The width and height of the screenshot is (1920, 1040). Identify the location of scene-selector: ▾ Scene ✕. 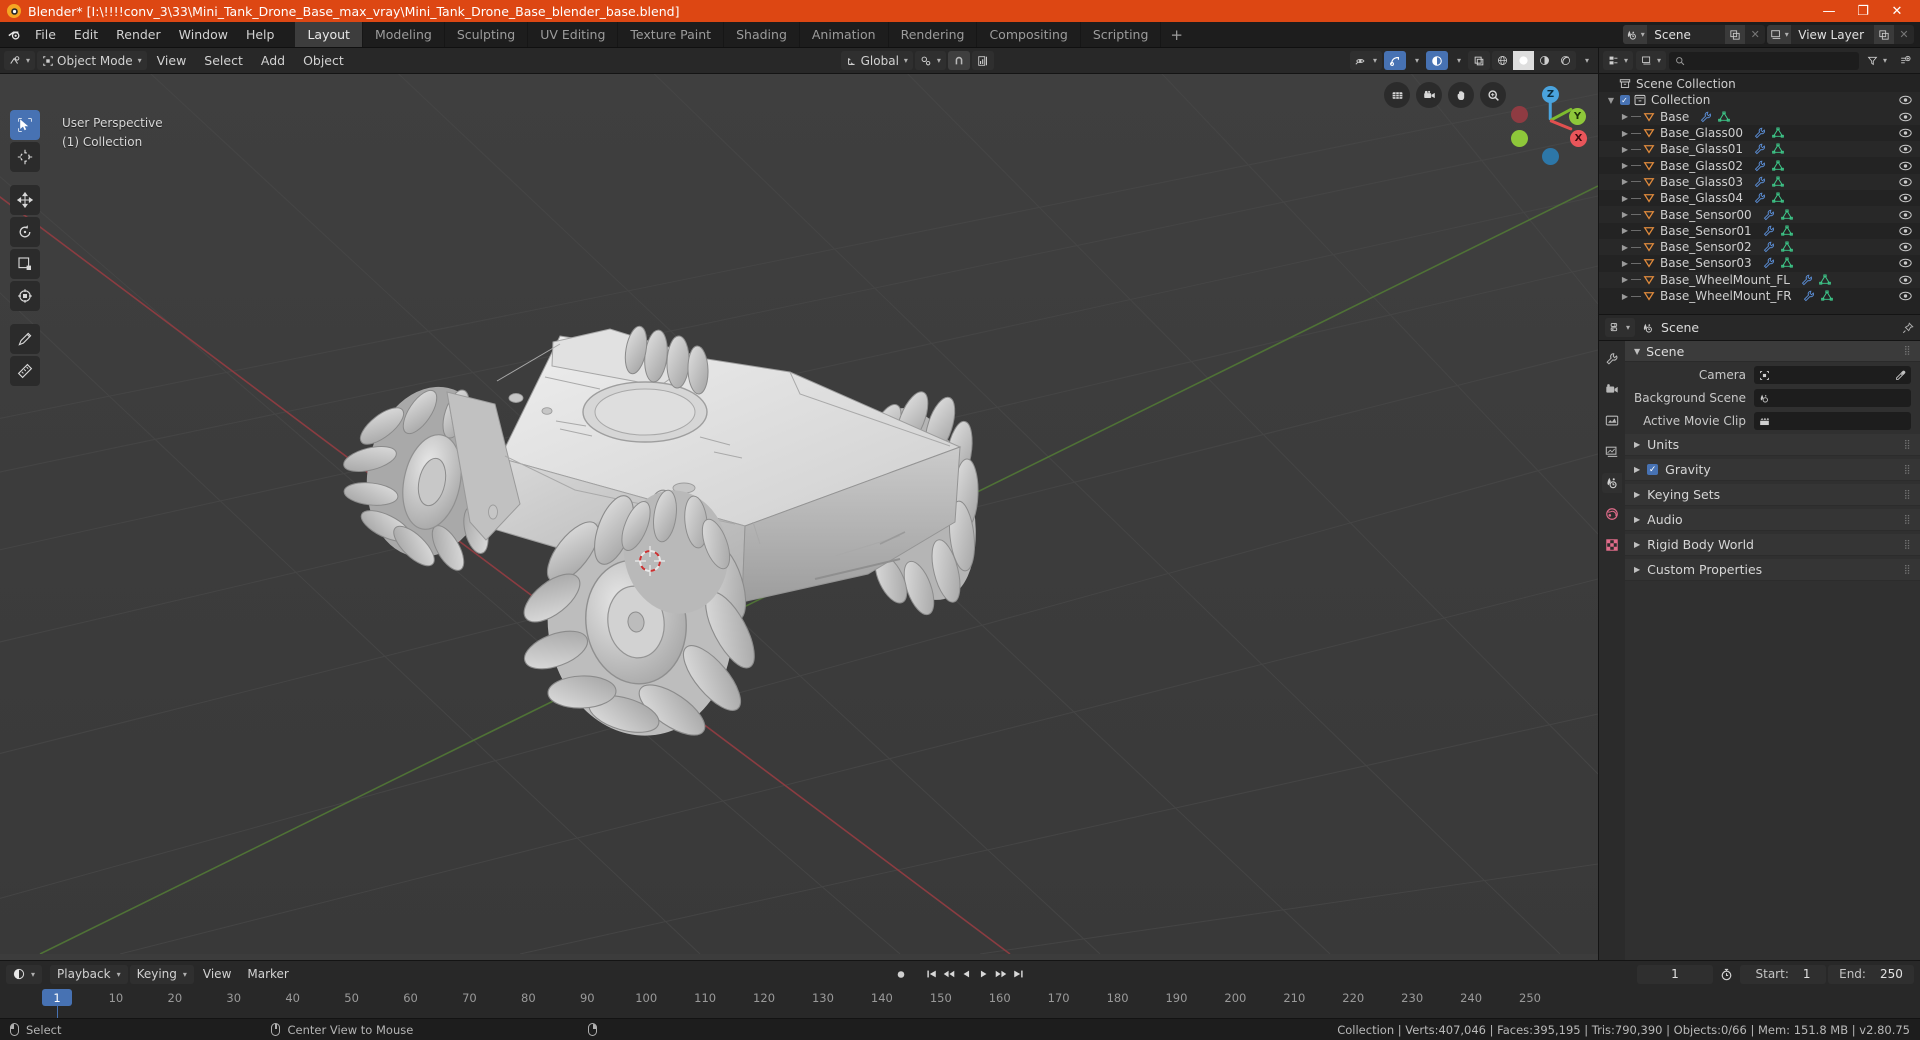
(1694, 34).